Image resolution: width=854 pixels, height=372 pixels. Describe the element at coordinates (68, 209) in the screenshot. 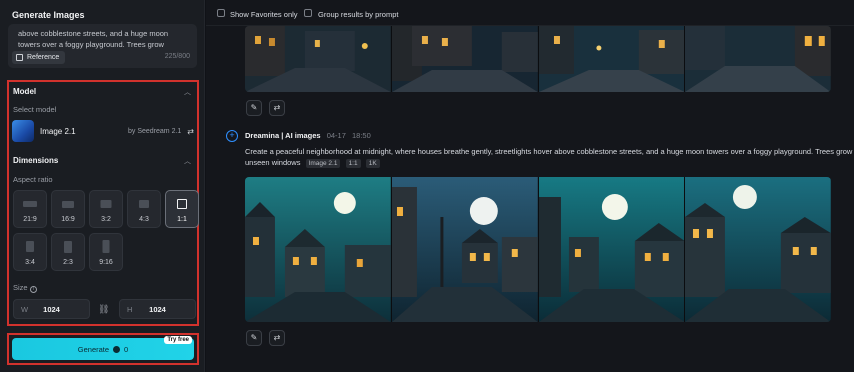

I see `ratio-16-9: 16:9` at that location.